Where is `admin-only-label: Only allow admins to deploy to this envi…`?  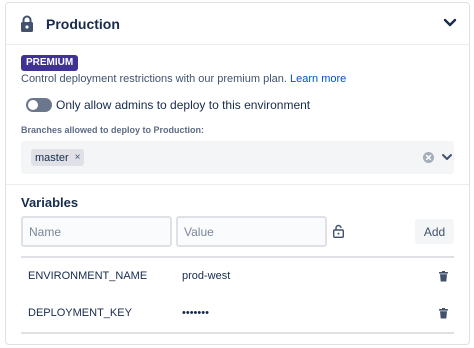 admin-only-label: Only allow admins to deploy to this envi… is located at coordinates (183, 105).